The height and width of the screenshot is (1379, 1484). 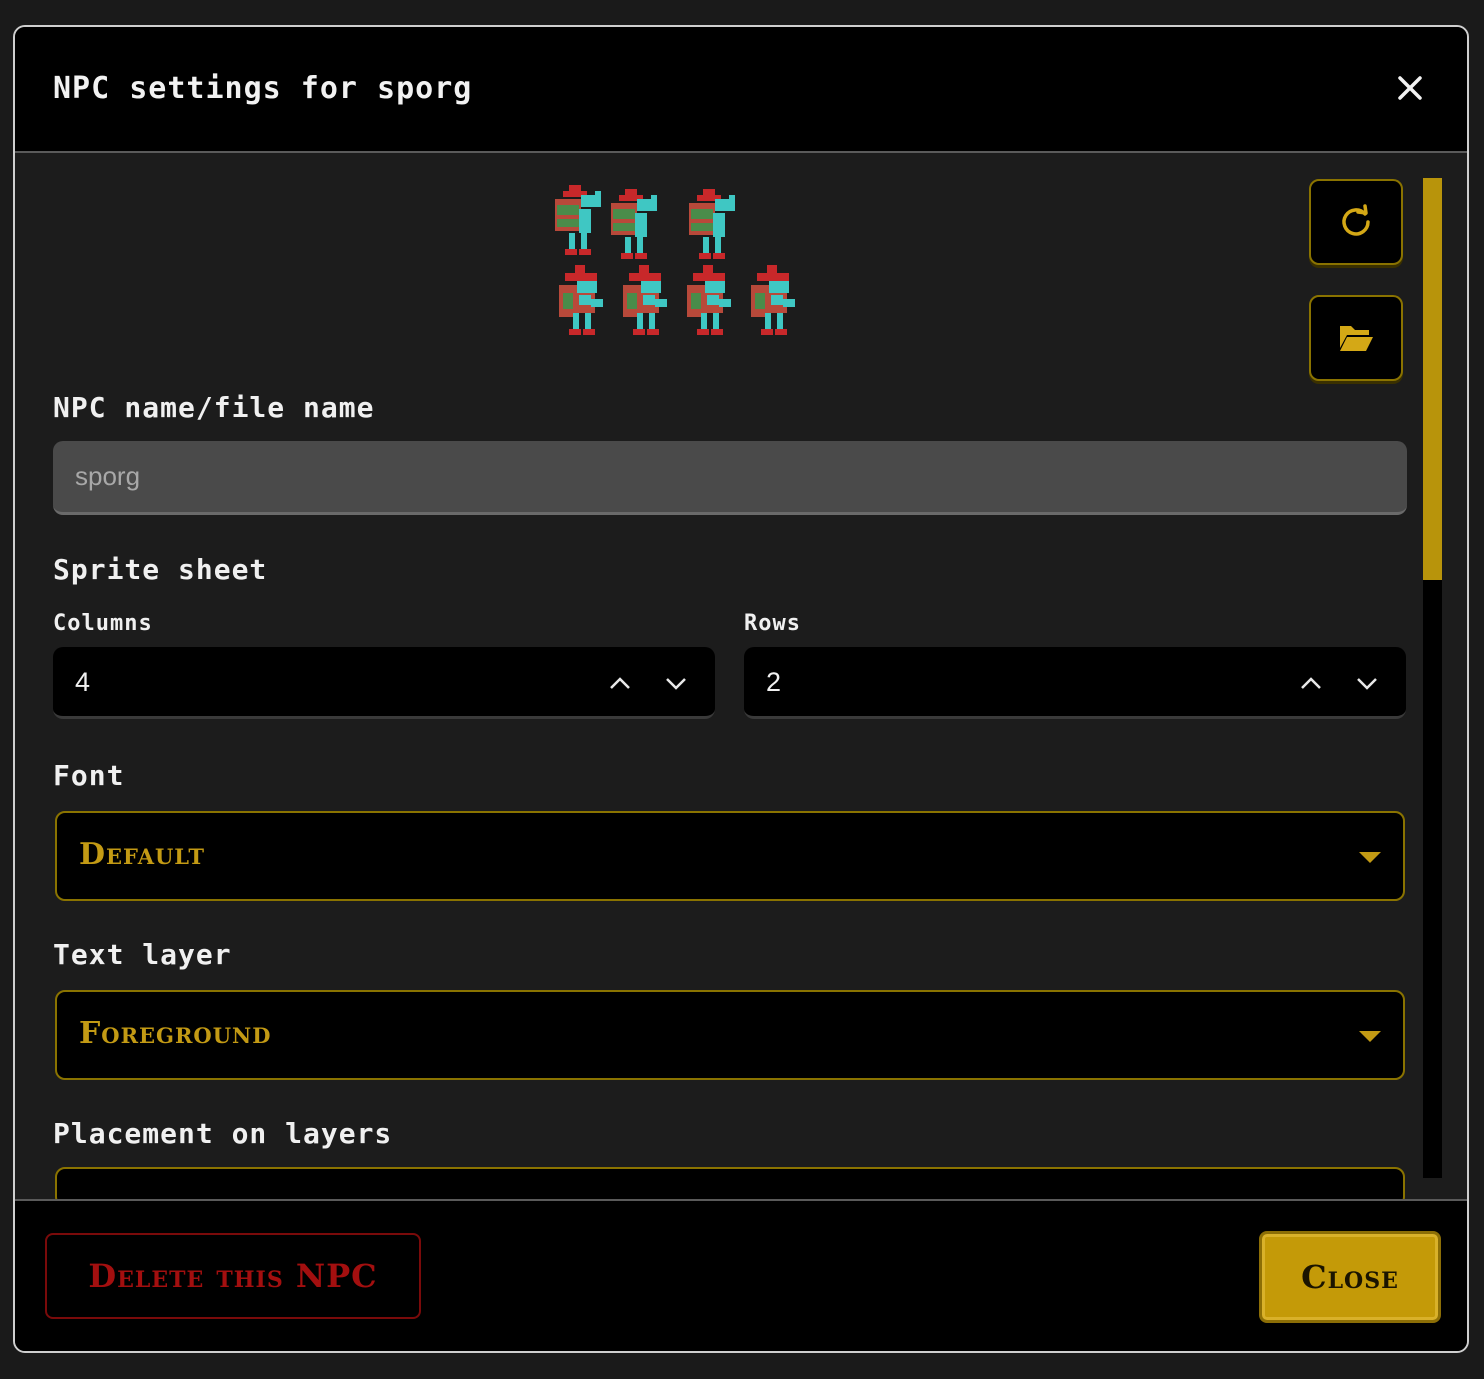 I want to click on open-folder-button, so click(x=1356, y=338).